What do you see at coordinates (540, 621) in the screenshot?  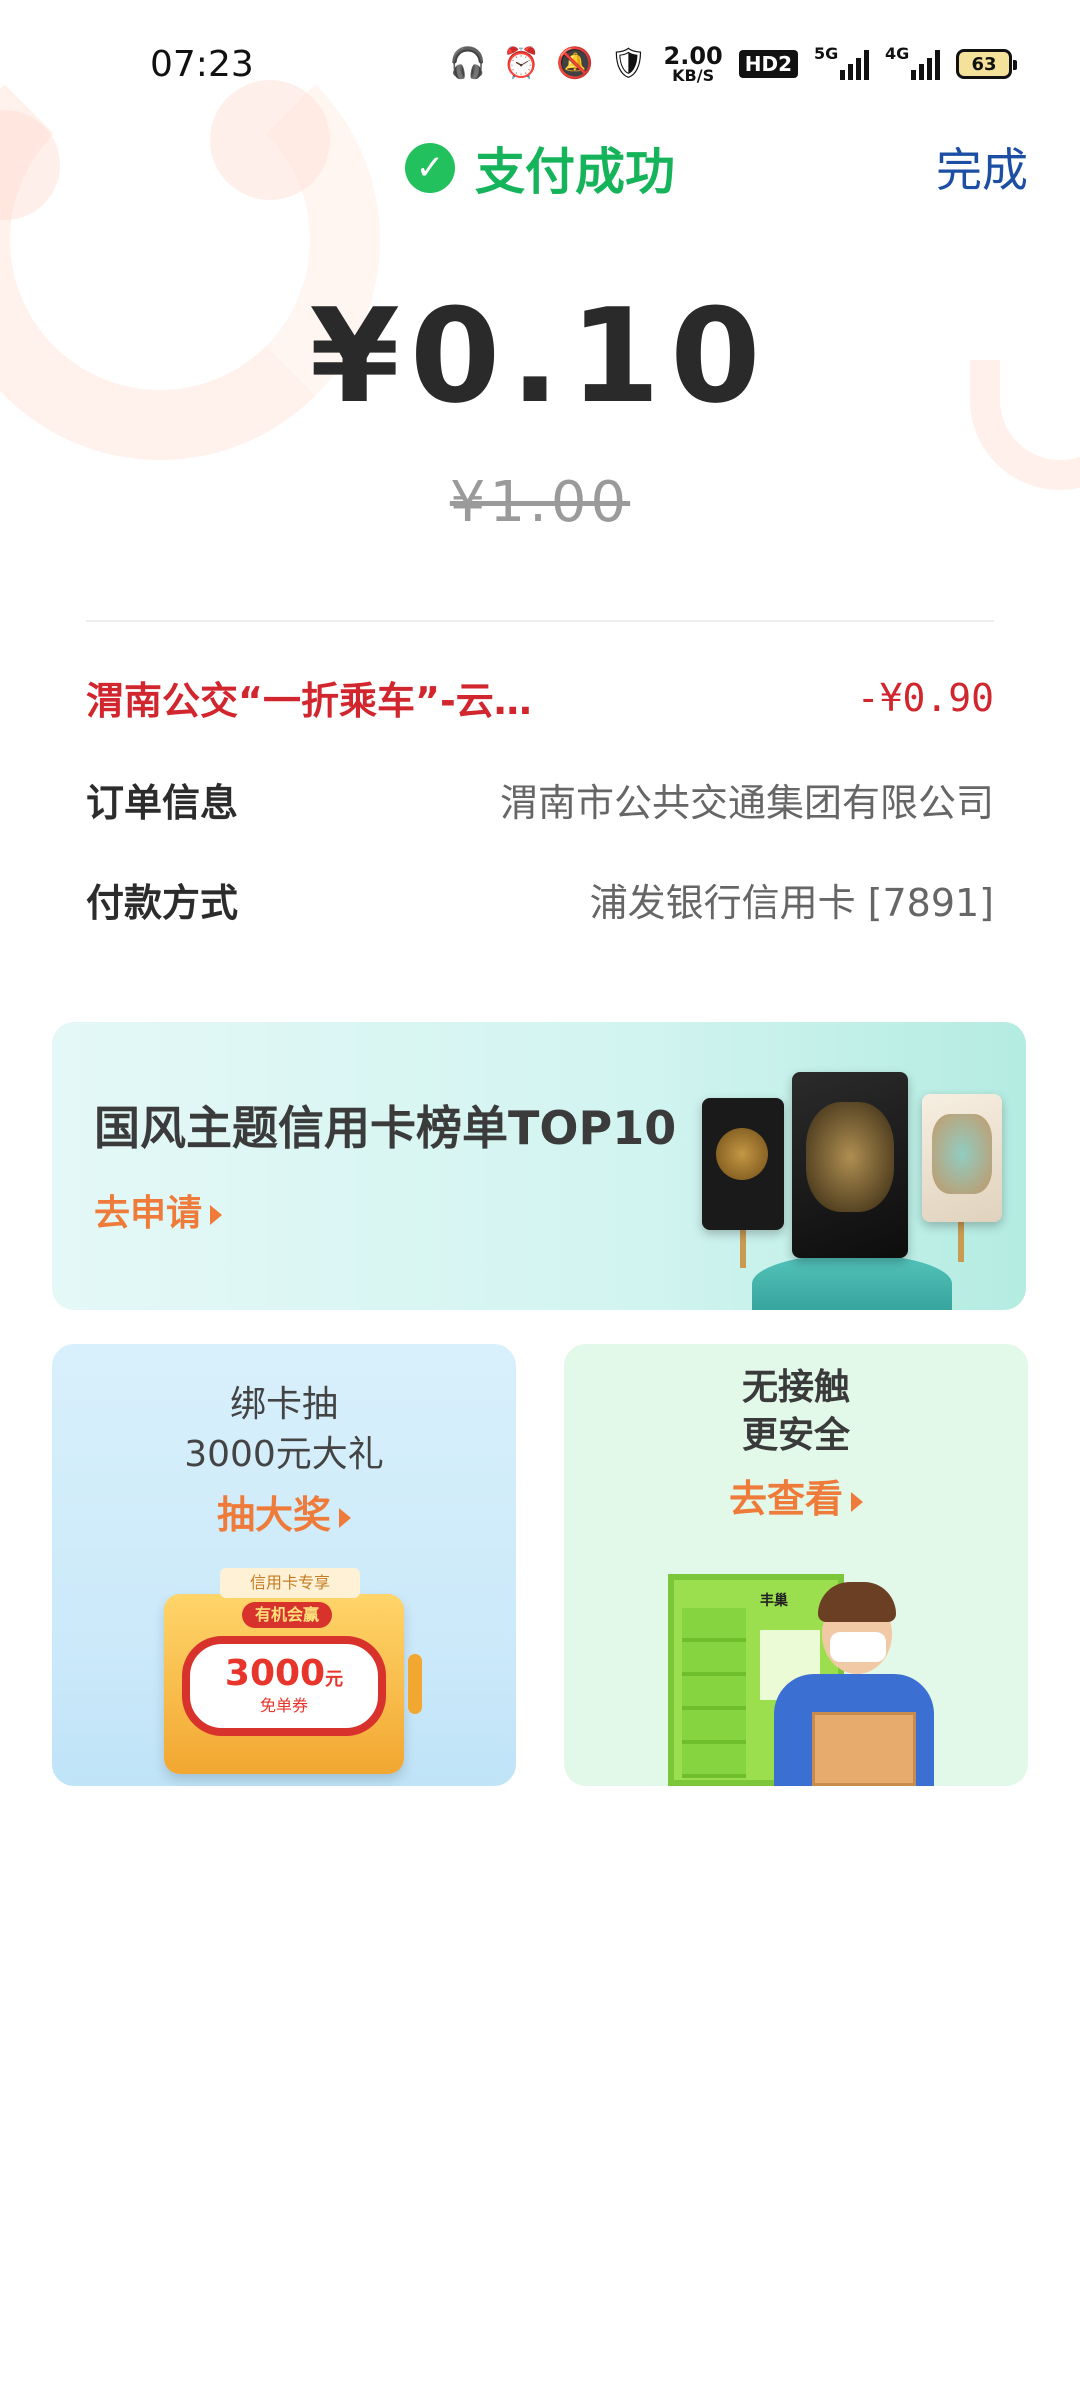 I see `divider` at bounding box center [540, 621].